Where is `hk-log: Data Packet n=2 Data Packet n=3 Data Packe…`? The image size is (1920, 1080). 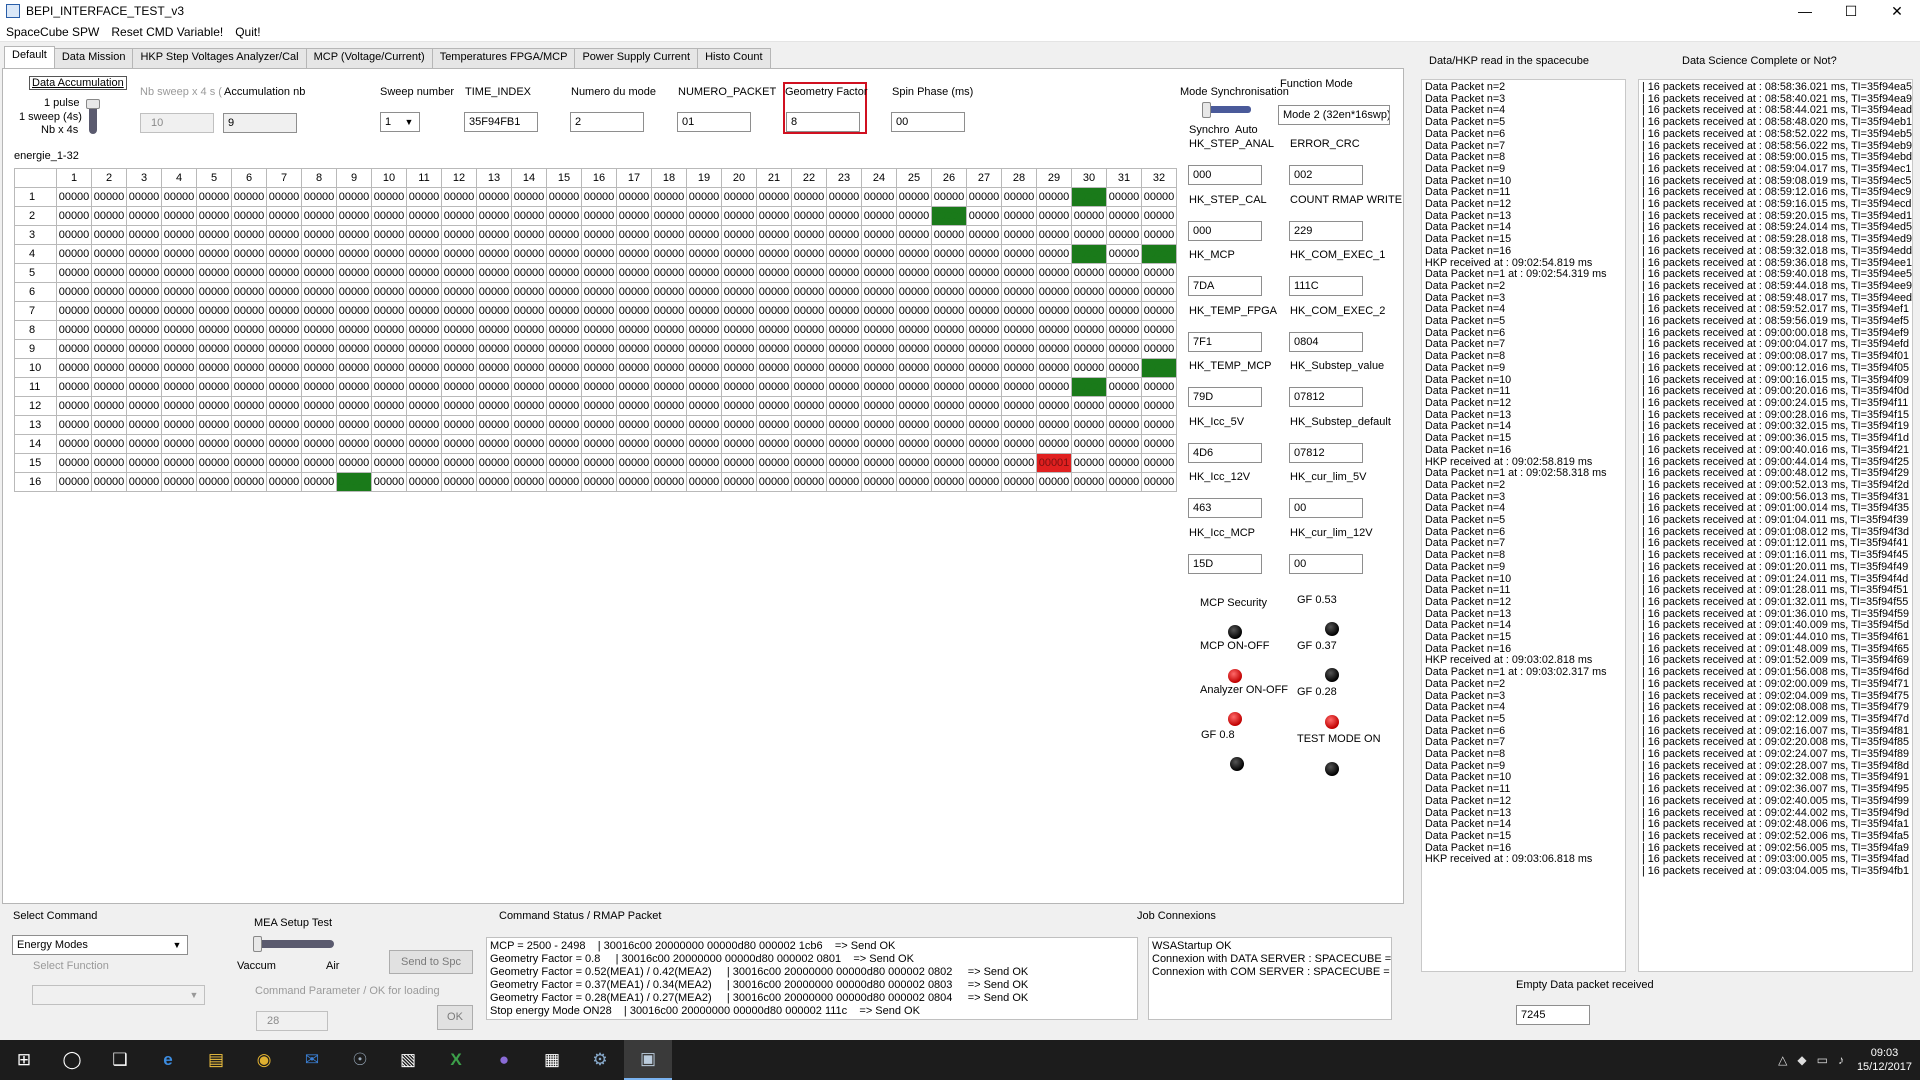 hk-log: Data Packet n=2 Data Packet n=3 Data Packe… is located at coordinates (1523, 525).